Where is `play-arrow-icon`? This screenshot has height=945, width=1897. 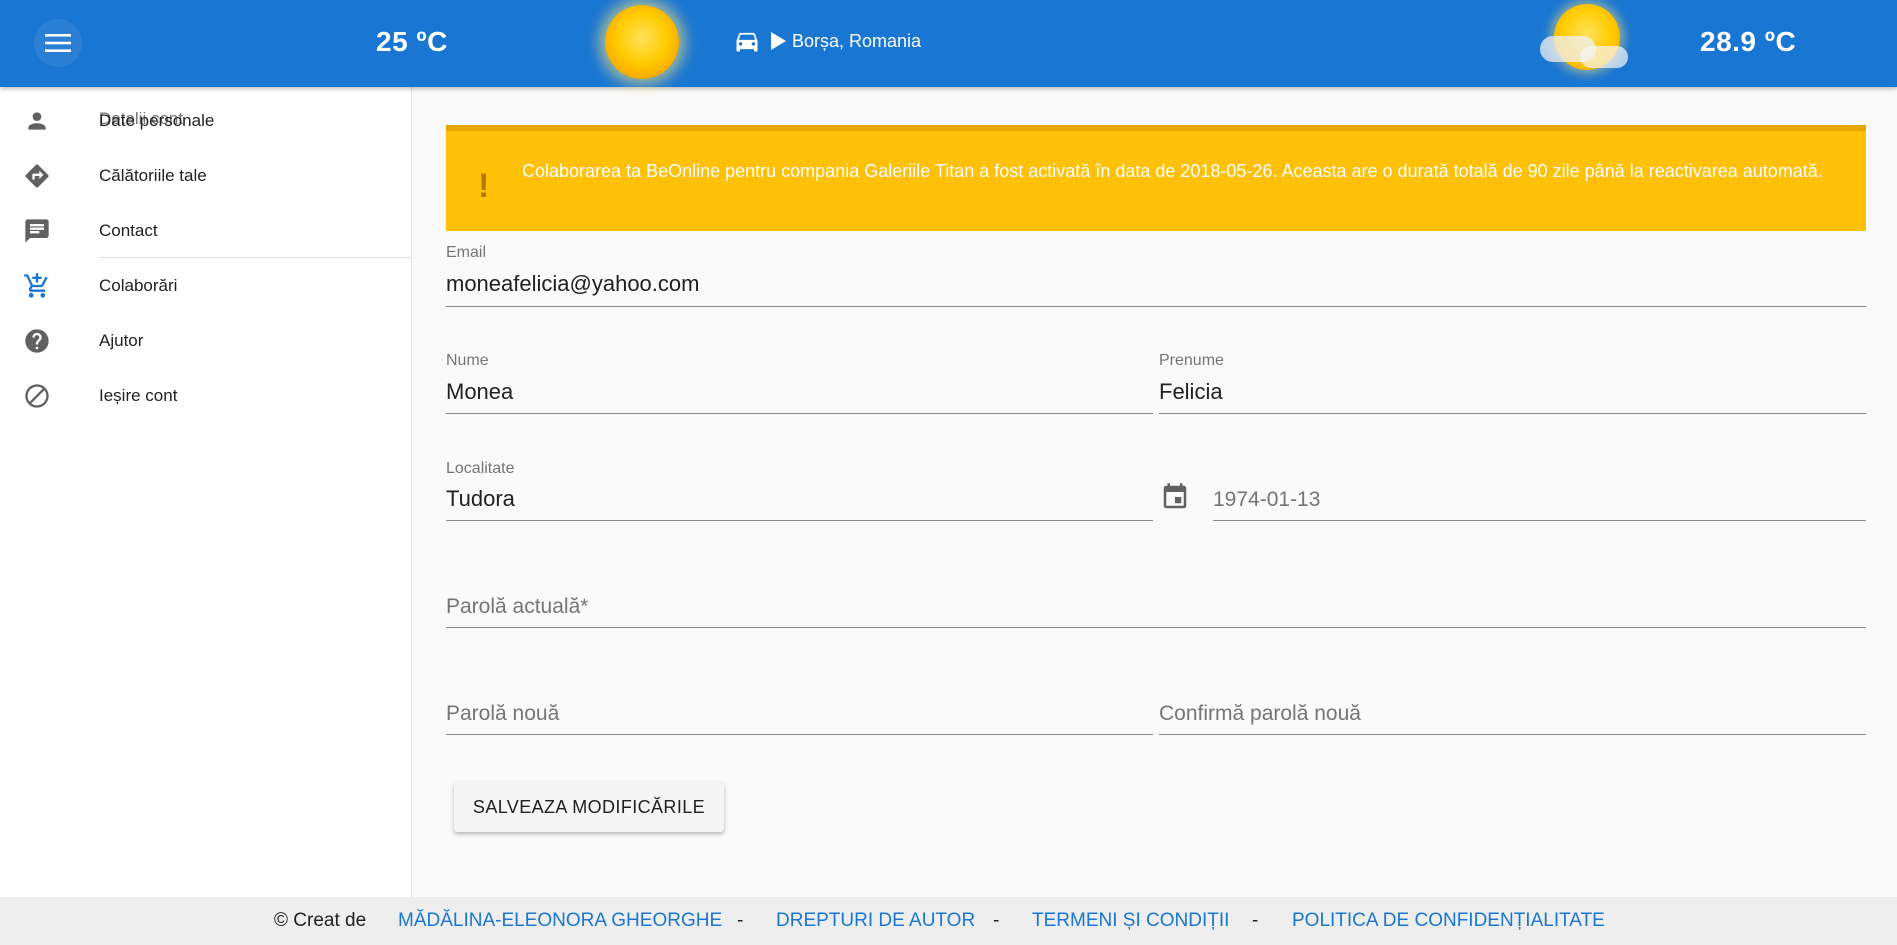 play-arrow-icon is located at coordinates (778, 41).